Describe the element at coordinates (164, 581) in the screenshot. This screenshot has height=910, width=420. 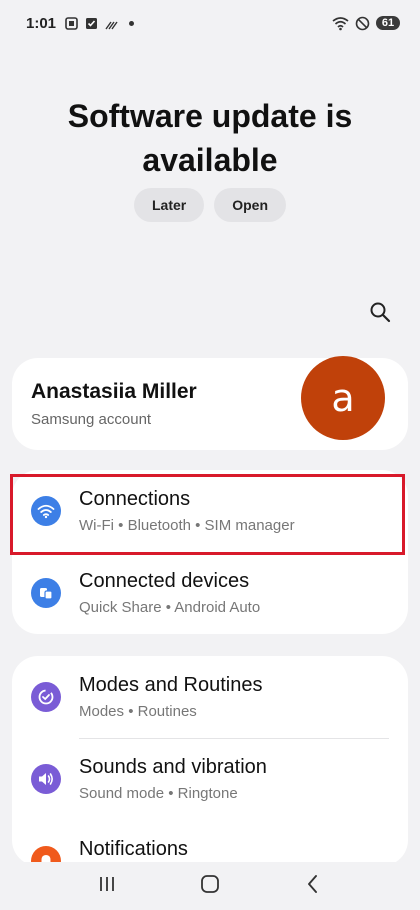
I see `settings-item-title: Connected devices` at that location.